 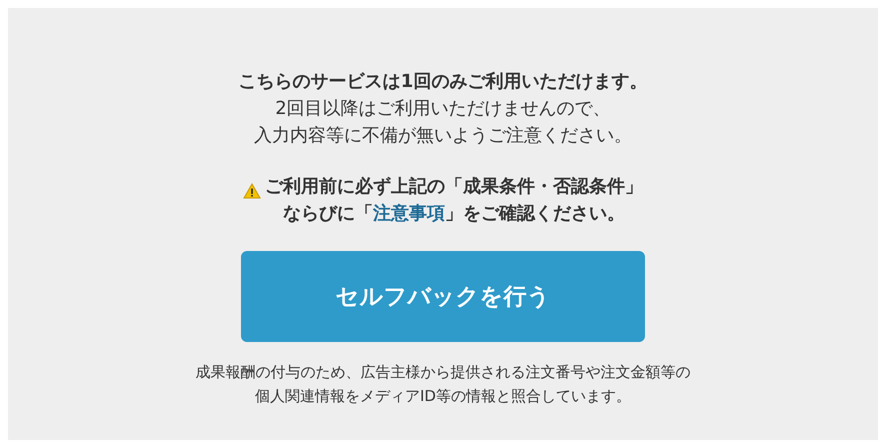 What do you see at coordinates (443, 296) in the screenshot?
I see `selfback-button: セルフバックを行う` at bounding box center [443, 296].